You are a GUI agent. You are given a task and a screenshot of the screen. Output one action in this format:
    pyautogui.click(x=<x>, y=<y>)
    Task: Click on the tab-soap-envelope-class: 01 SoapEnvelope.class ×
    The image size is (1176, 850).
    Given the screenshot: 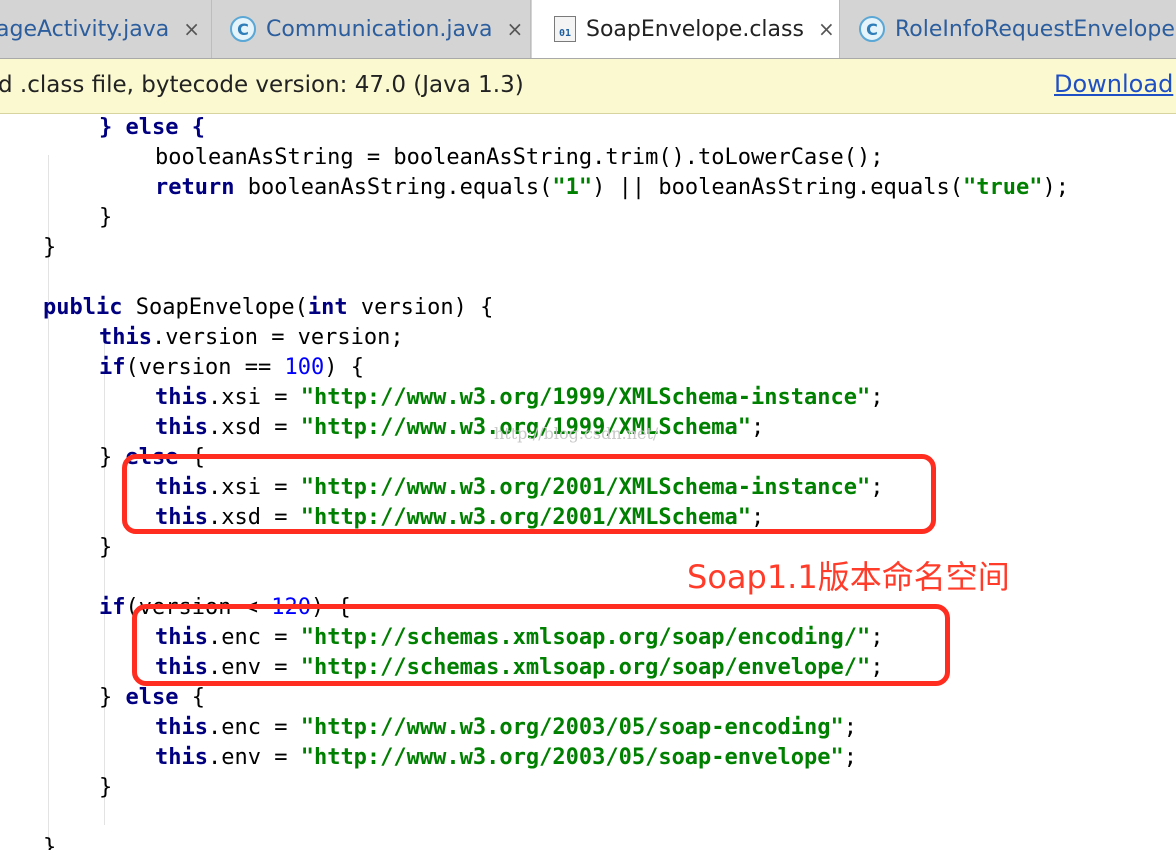 What is the action you would take?
    pyautogui.click(x=686, y=29)
    